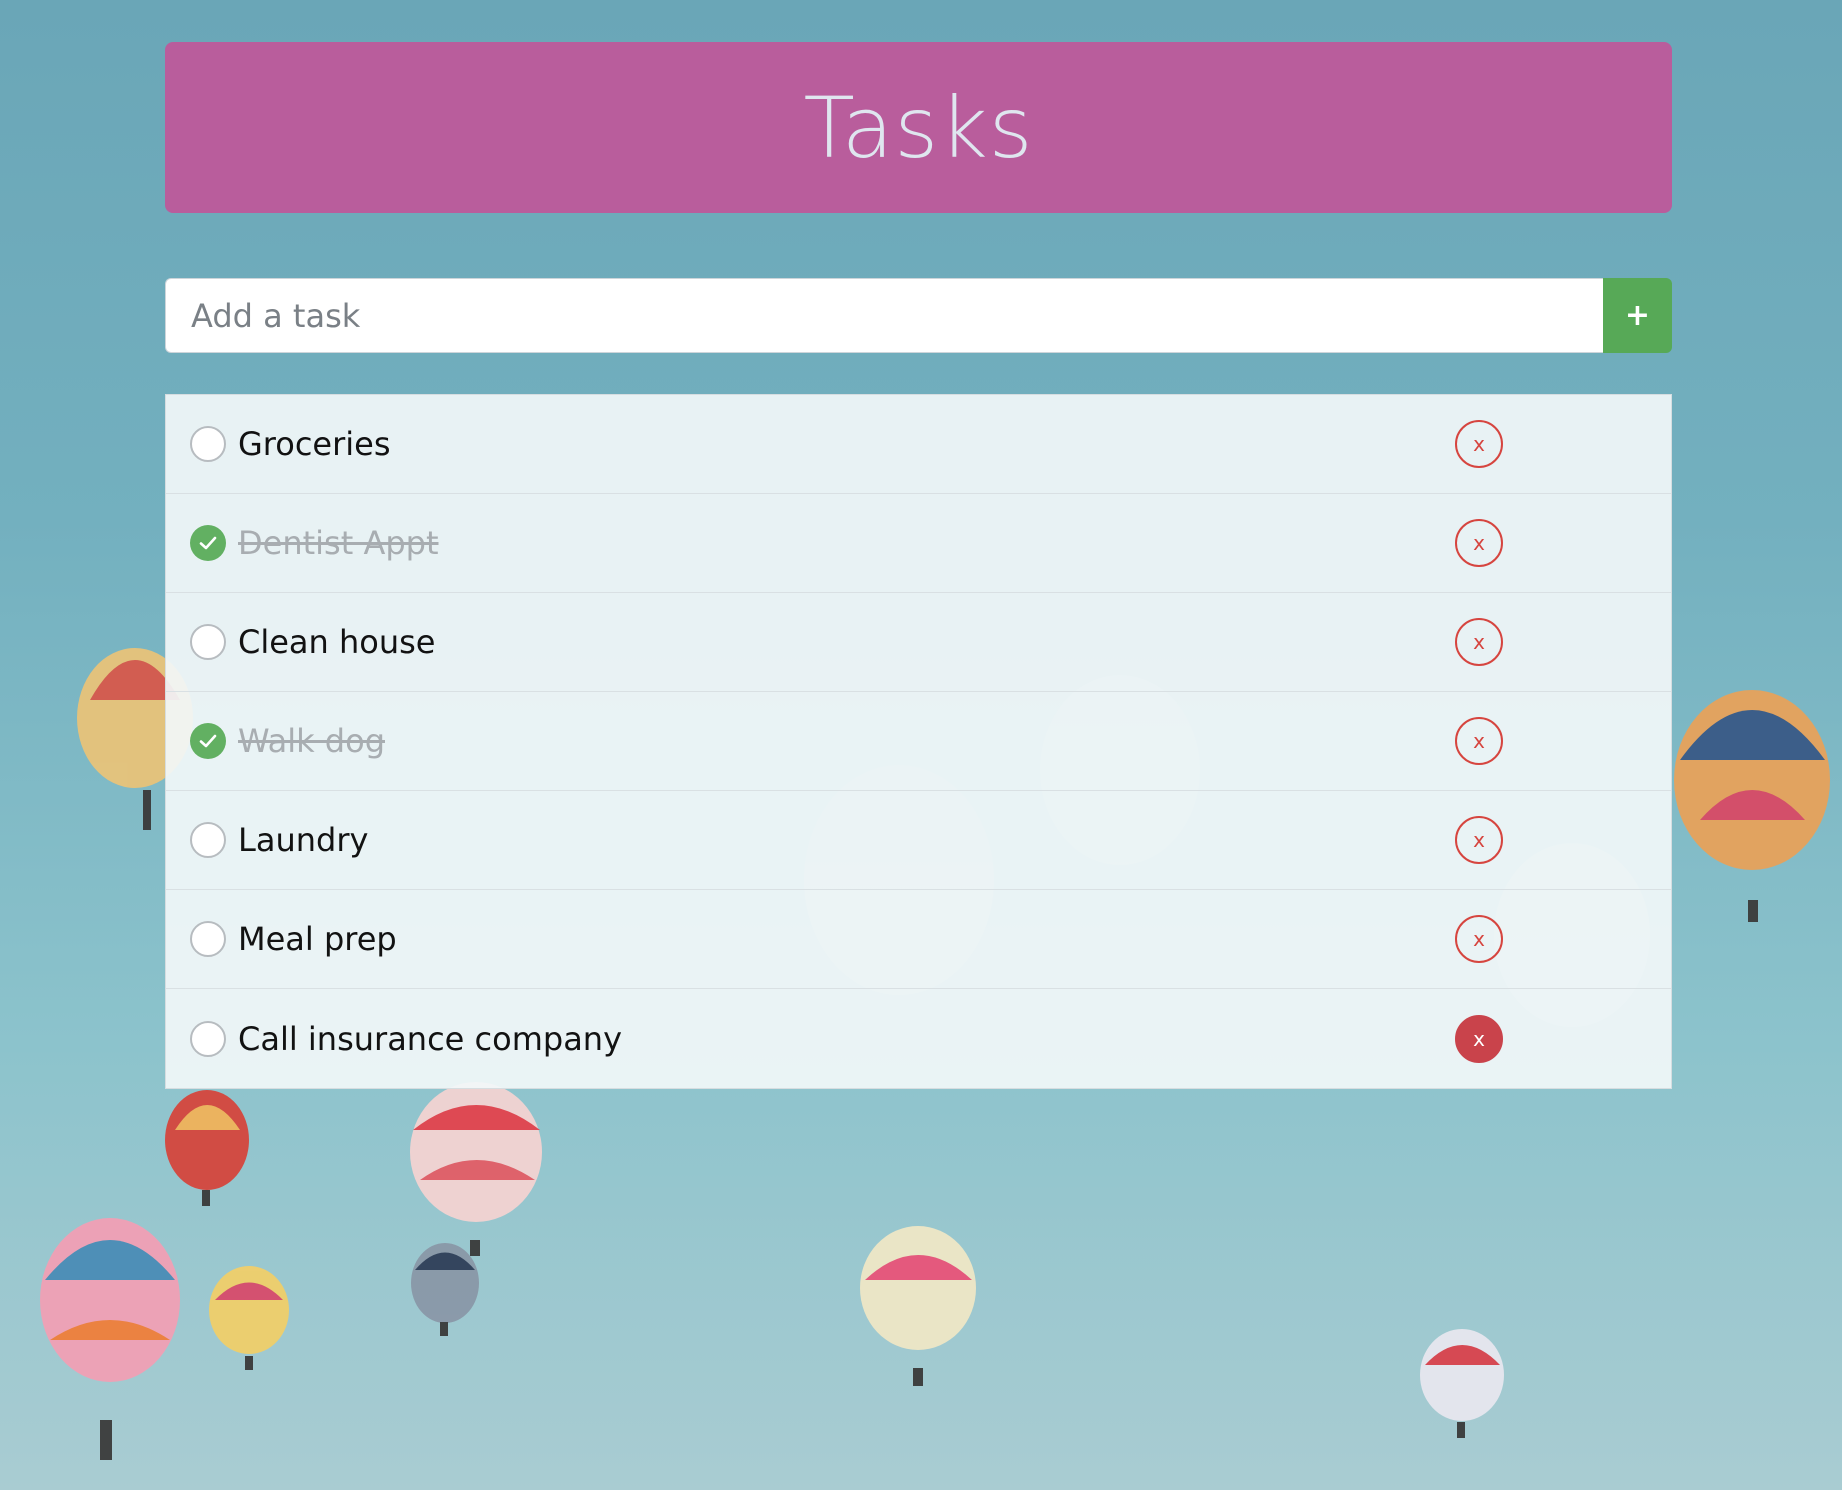 Image resolution: width=1842 pixels, height=1490 pixels. I want to click on task-label: Laundry, so click(303, 840).